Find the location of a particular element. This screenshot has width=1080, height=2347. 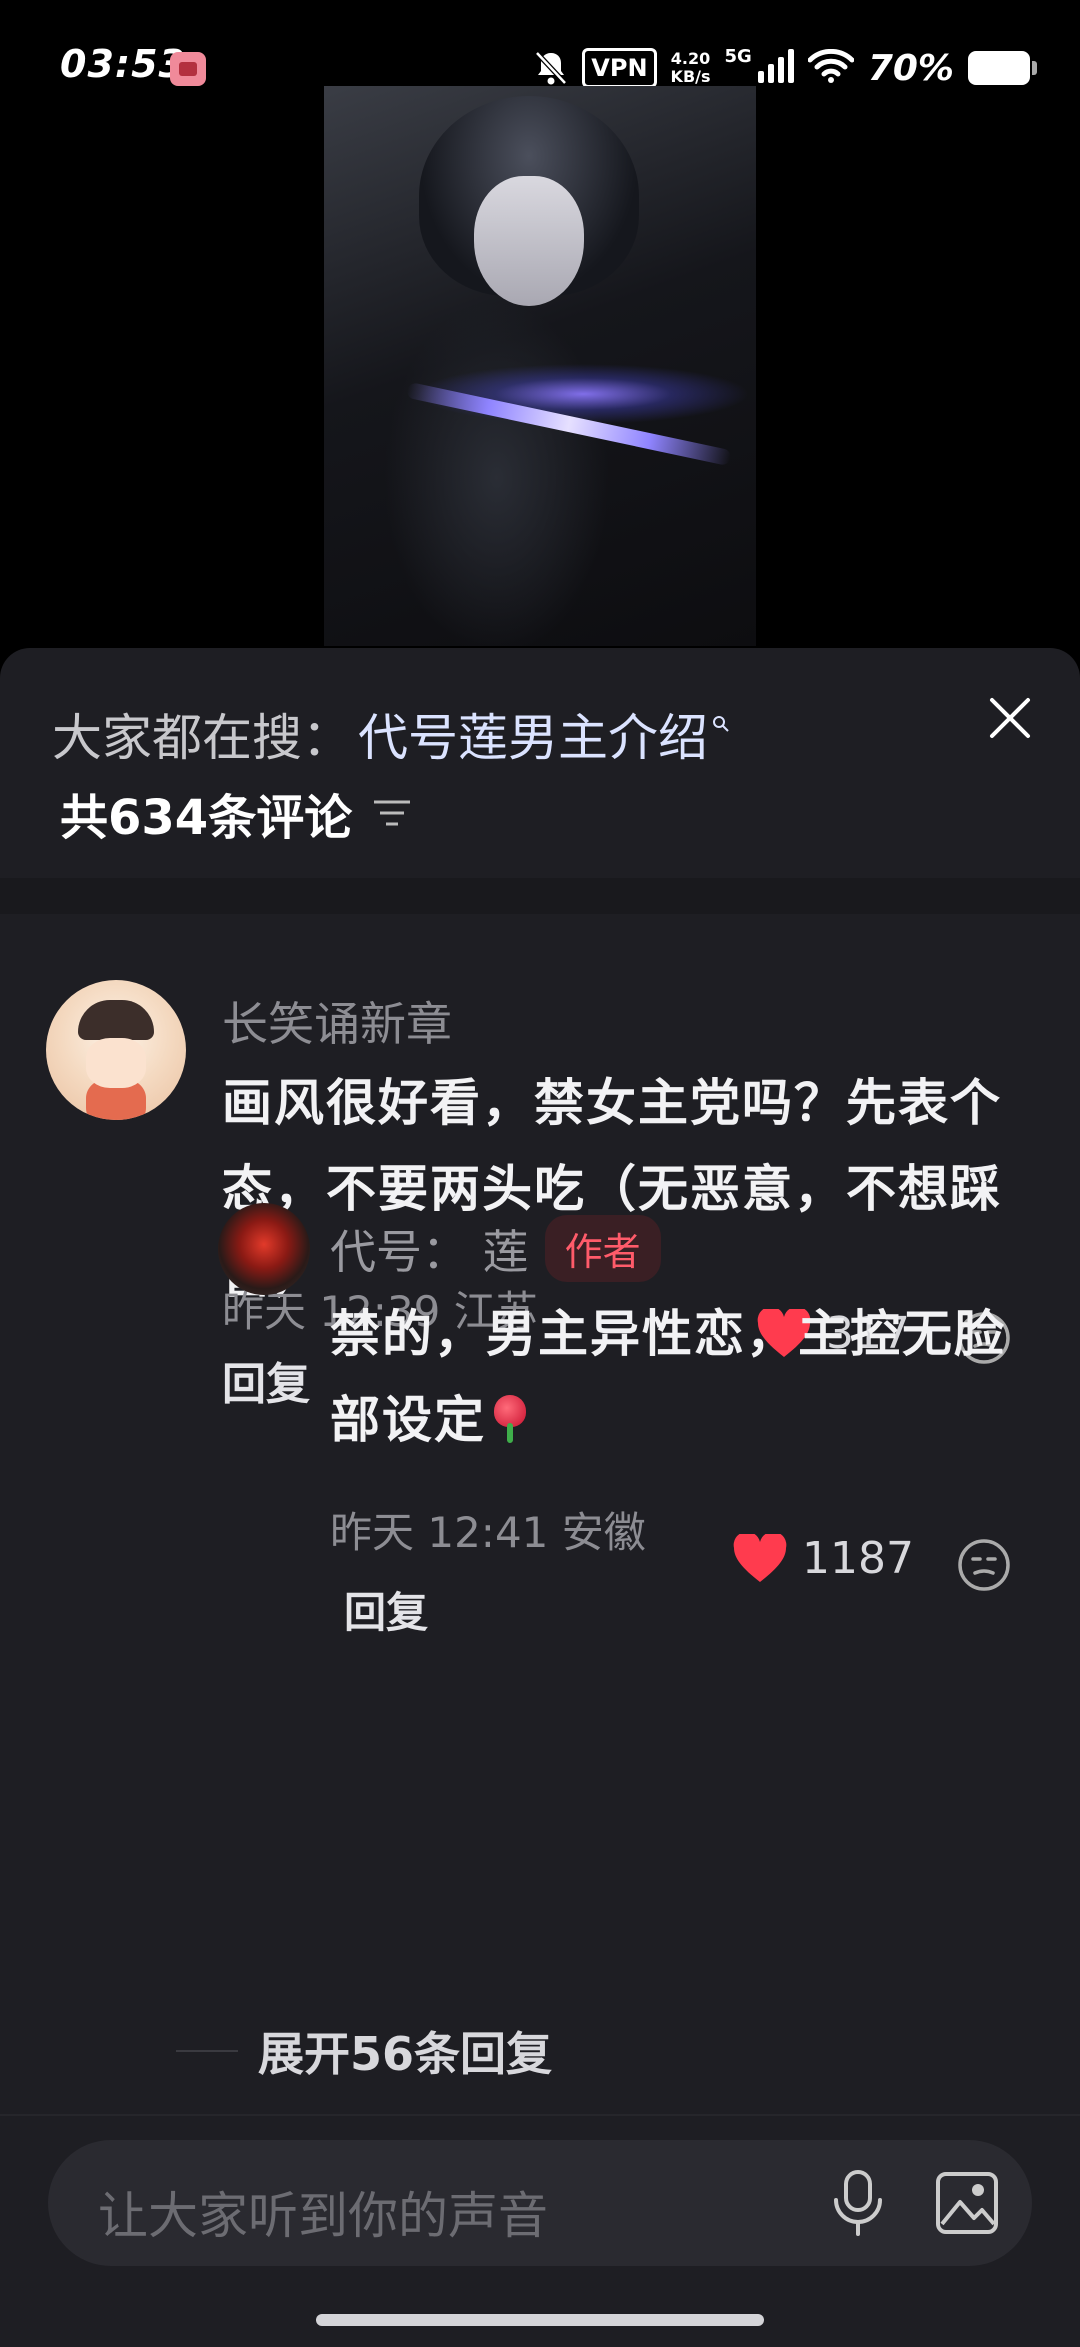

wifi-icon is located at coordinates (831, 67).